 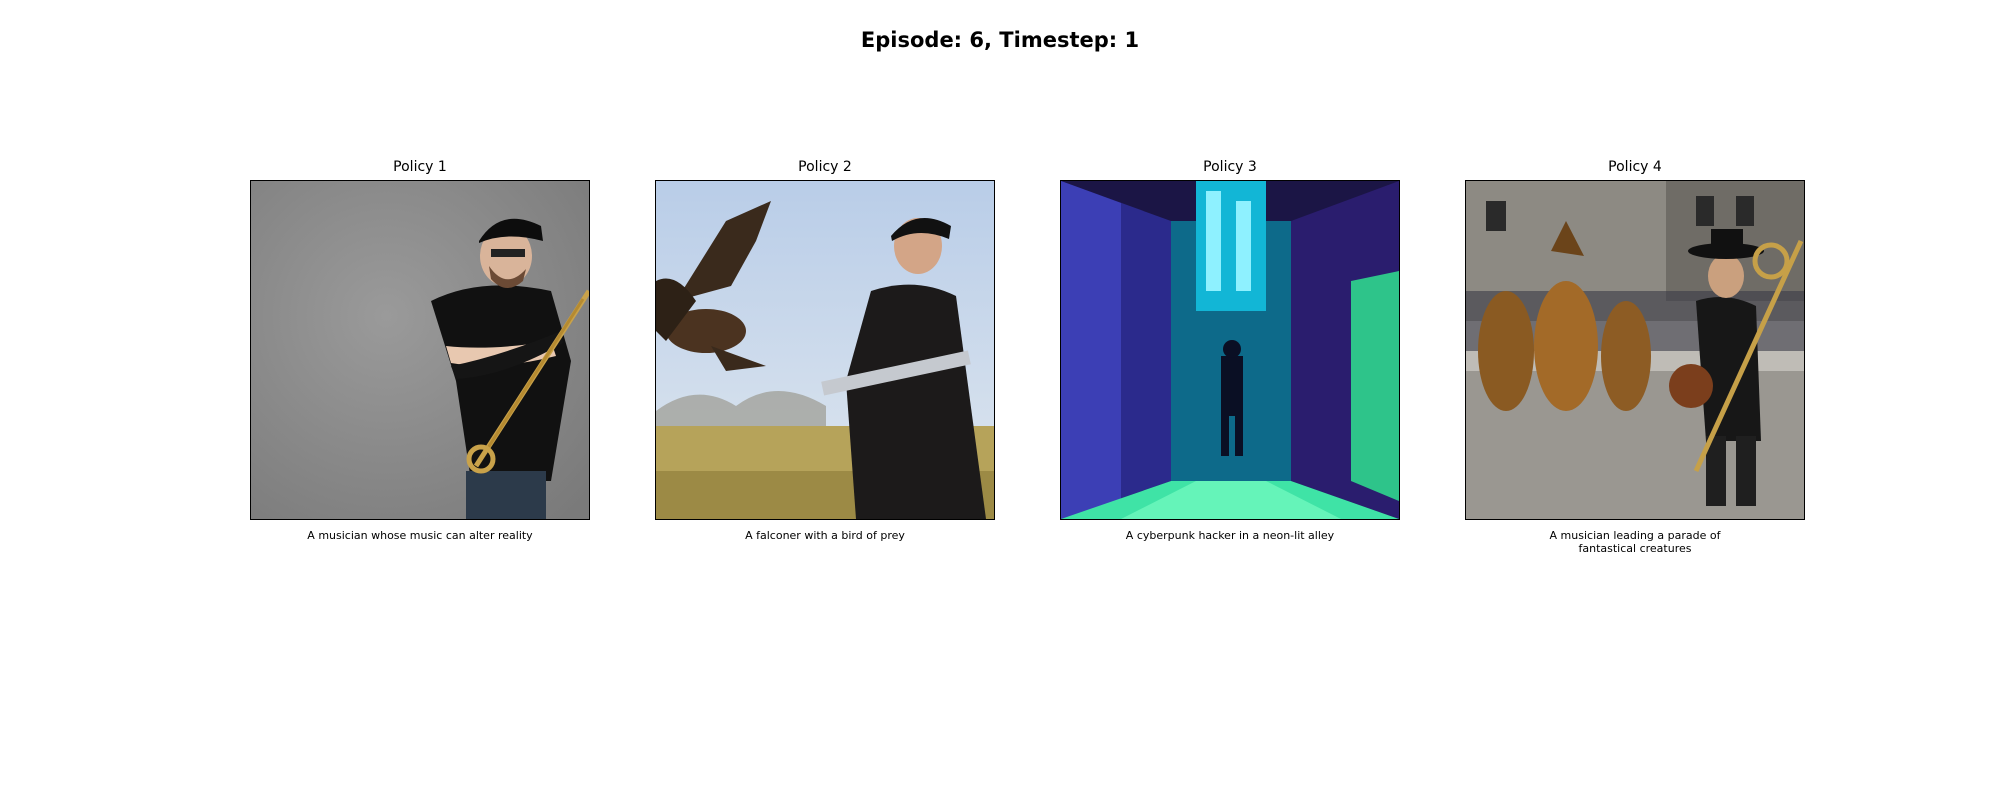 I want to click on musician-trombone-image, so click(x=420, y=350).